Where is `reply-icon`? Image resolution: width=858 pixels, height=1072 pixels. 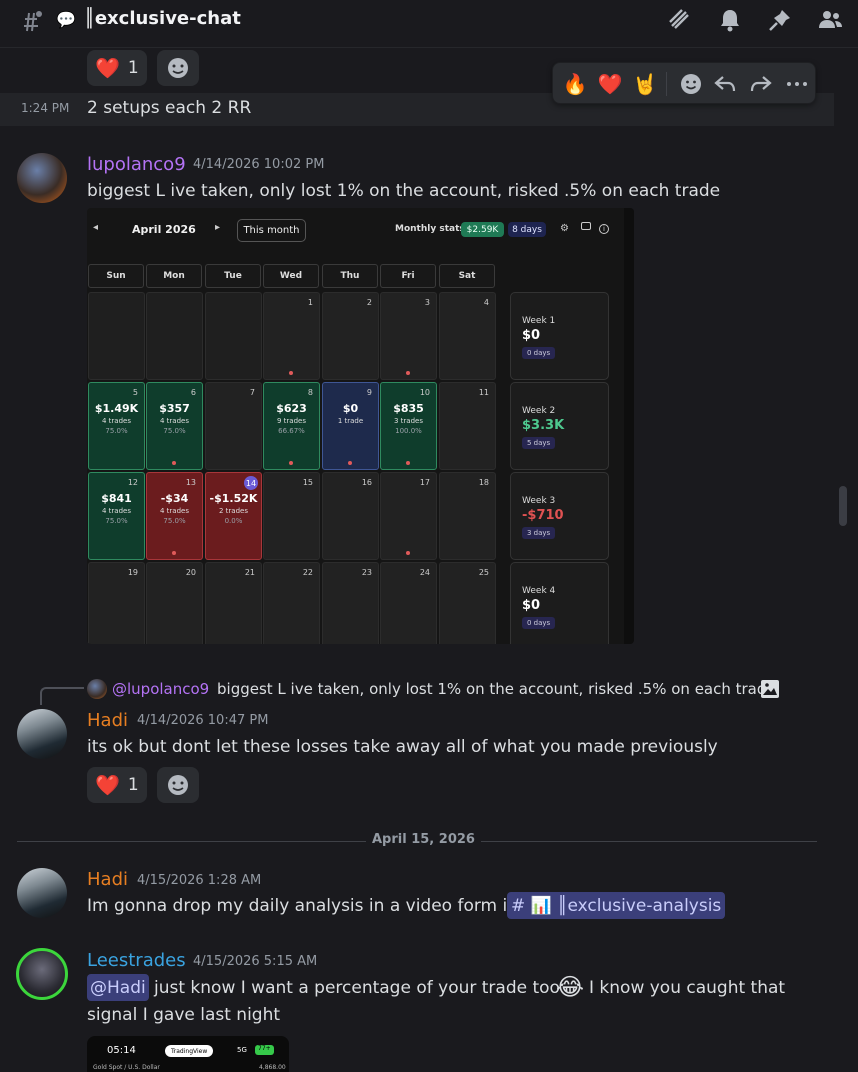 reply-icon is located at coordinates (725, 84).